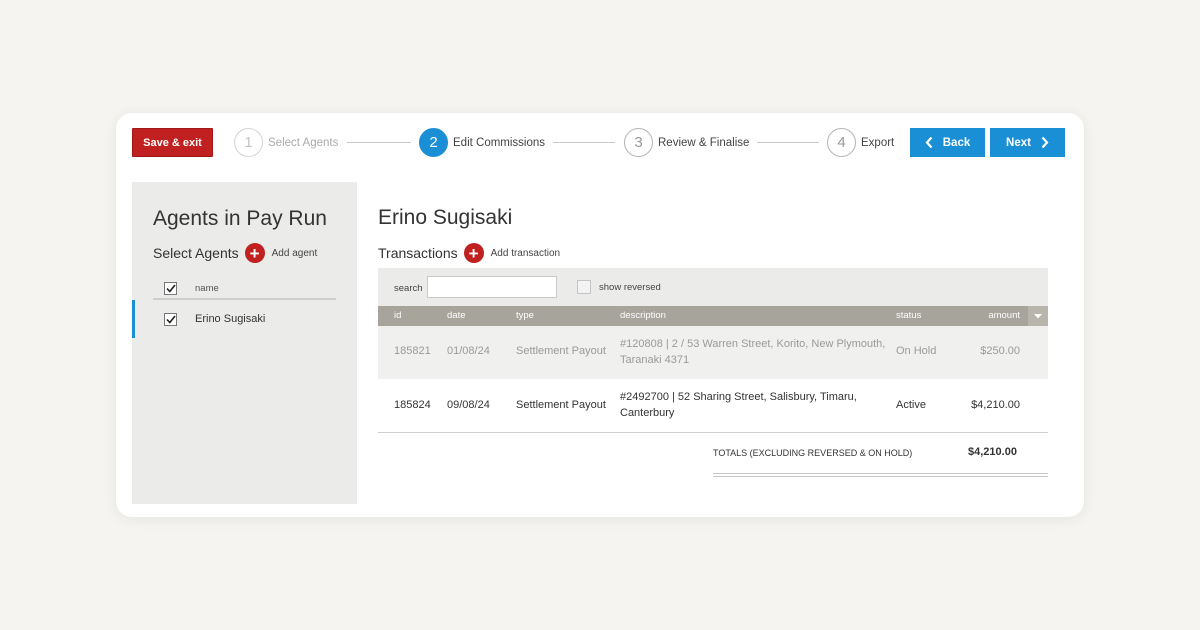 The image size is (1200, 630). I want to click on add-agent-link: Add agent, so click(295, 253).